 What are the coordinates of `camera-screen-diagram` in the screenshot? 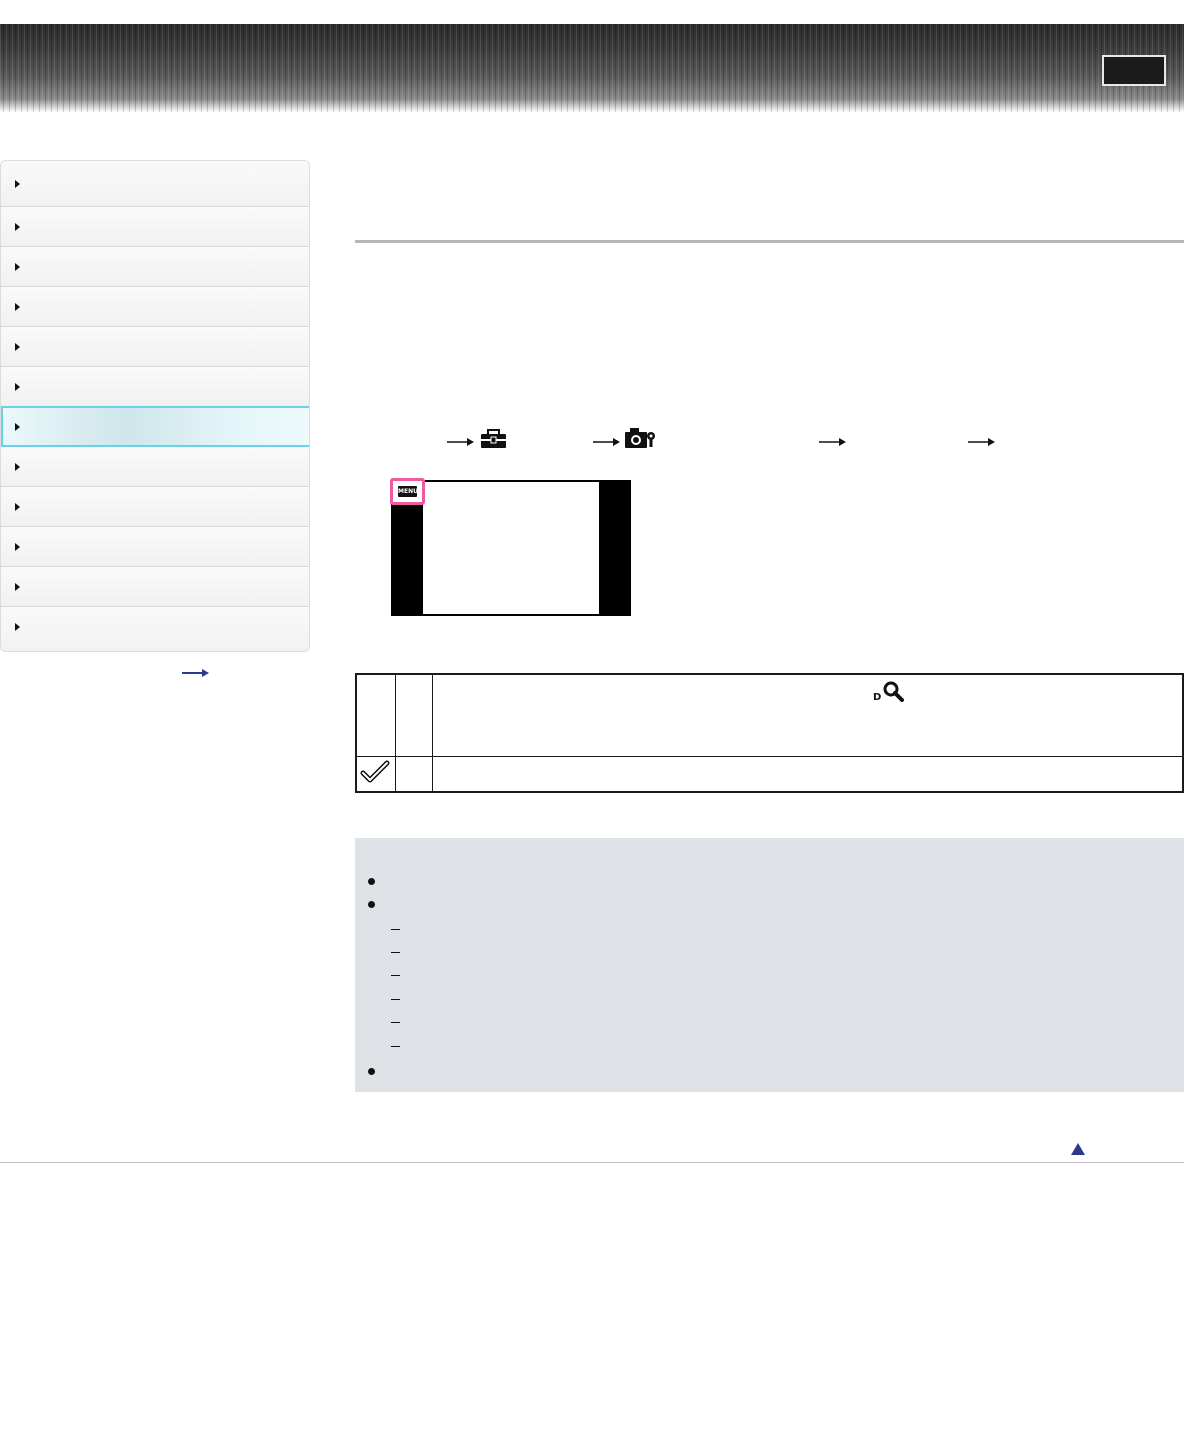 It's located at (511, 548).